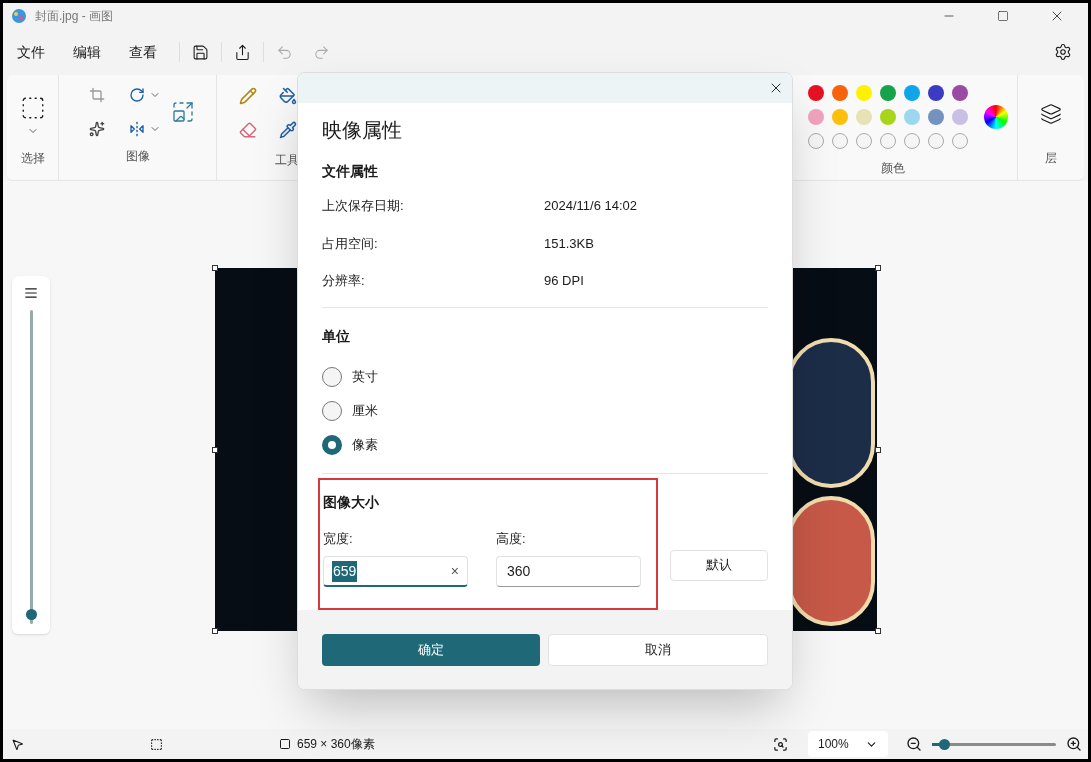 Image resolution: width=1091 pixels, height=762 pixels. Describe the element at coordinates (136, 95) in the screenshot. I see `rotate-icon` at that location.